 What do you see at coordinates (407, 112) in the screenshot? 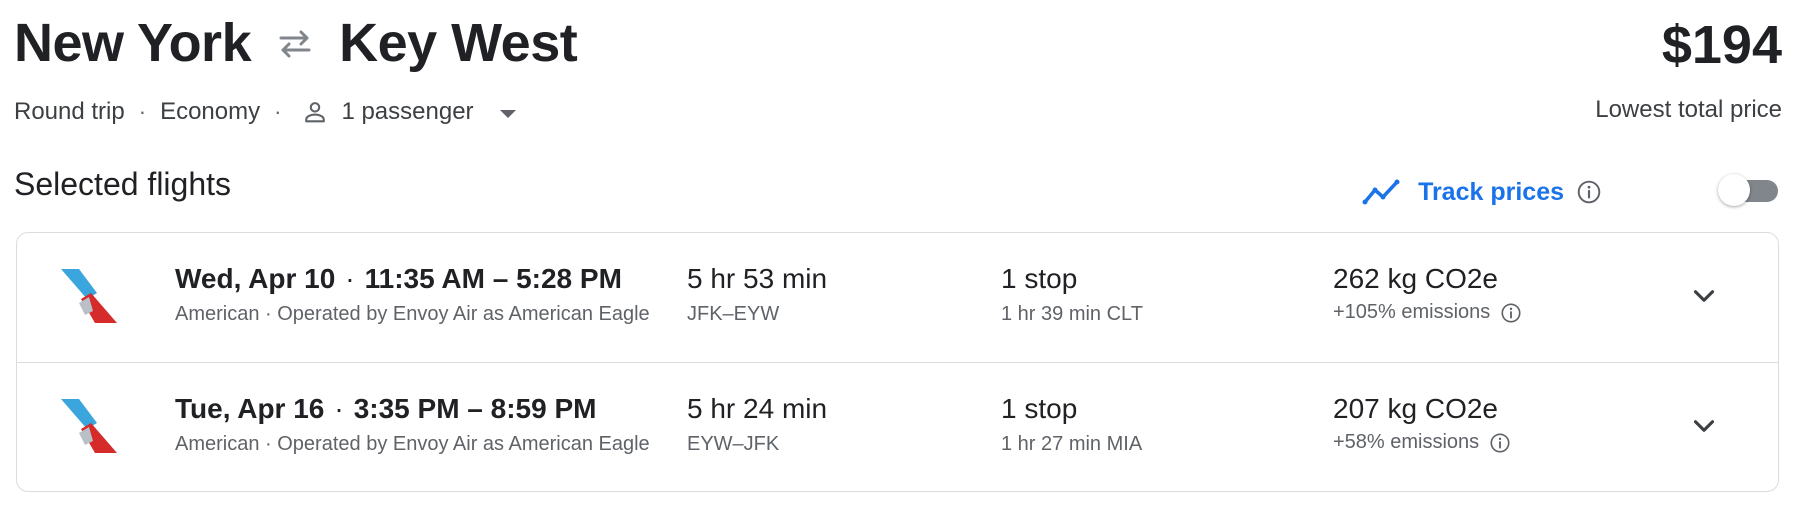
I see `passenger-count: 1 passenger` at bounding box center [407, 112].